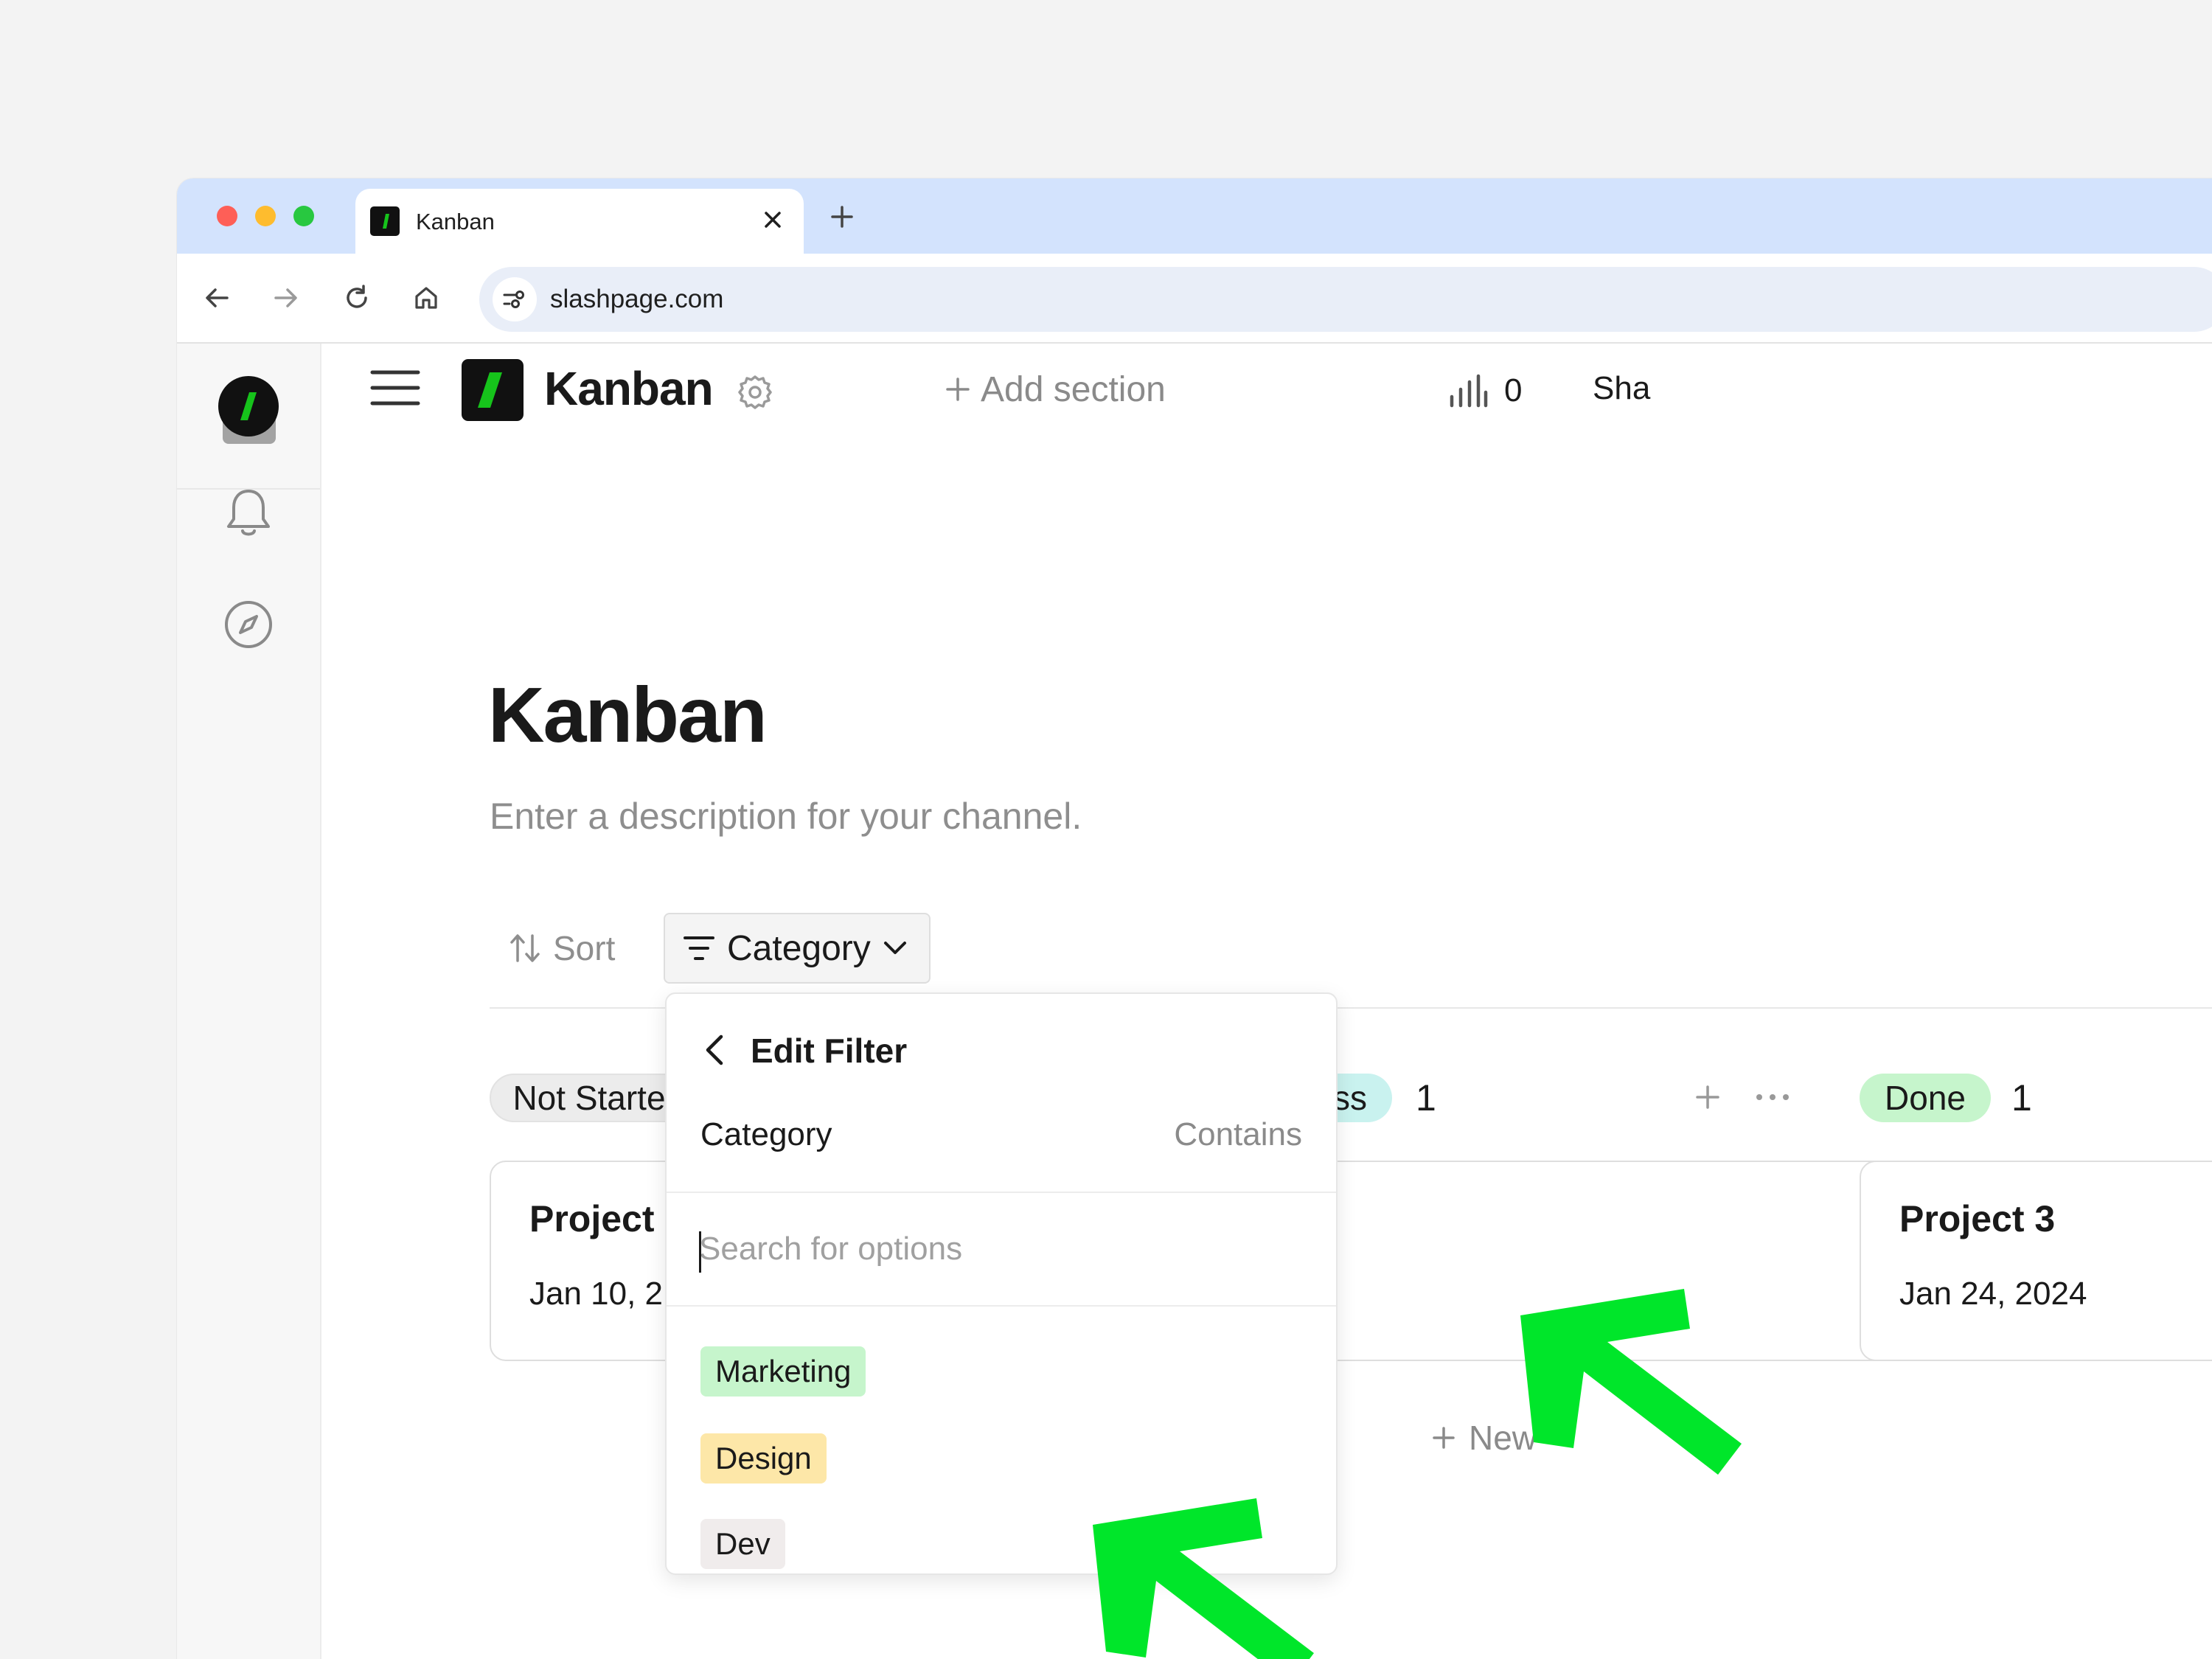  What do you see at coordinates (1977, 1218) in the screenshot?
I see `card-title: Project 3` at bounding box center [1977, 1218].